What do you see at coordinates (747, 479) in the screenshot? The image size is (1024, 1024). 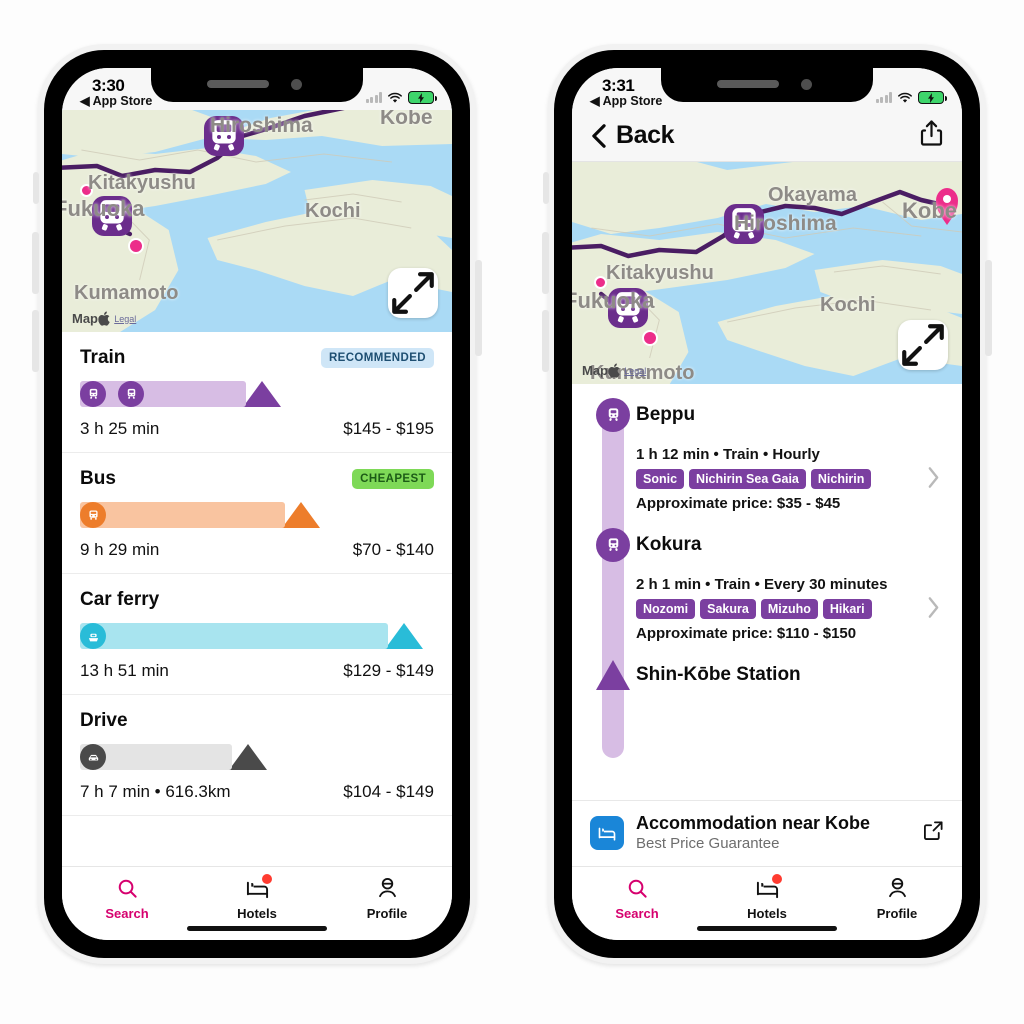 I see `service-tag: Nichirin Sea Gaia` at bounding box center [747, 479].